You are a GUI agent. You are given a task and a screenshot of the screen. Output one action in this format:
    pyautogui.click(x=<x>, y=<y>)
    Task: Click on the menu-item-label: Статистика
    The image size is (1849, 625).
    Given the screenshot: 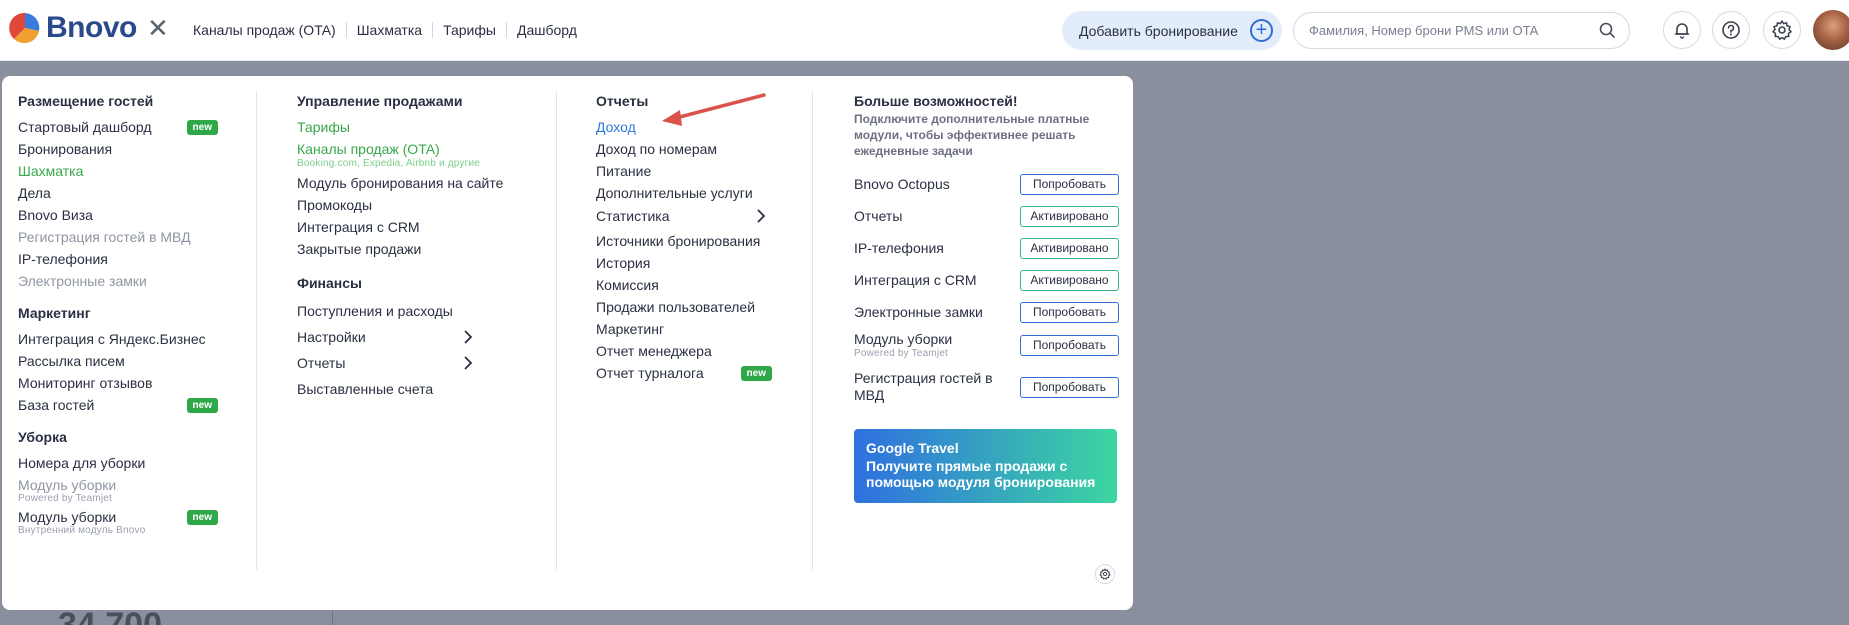 What is the action you would take?
    pyautogui.click(x=633, y=216)
    